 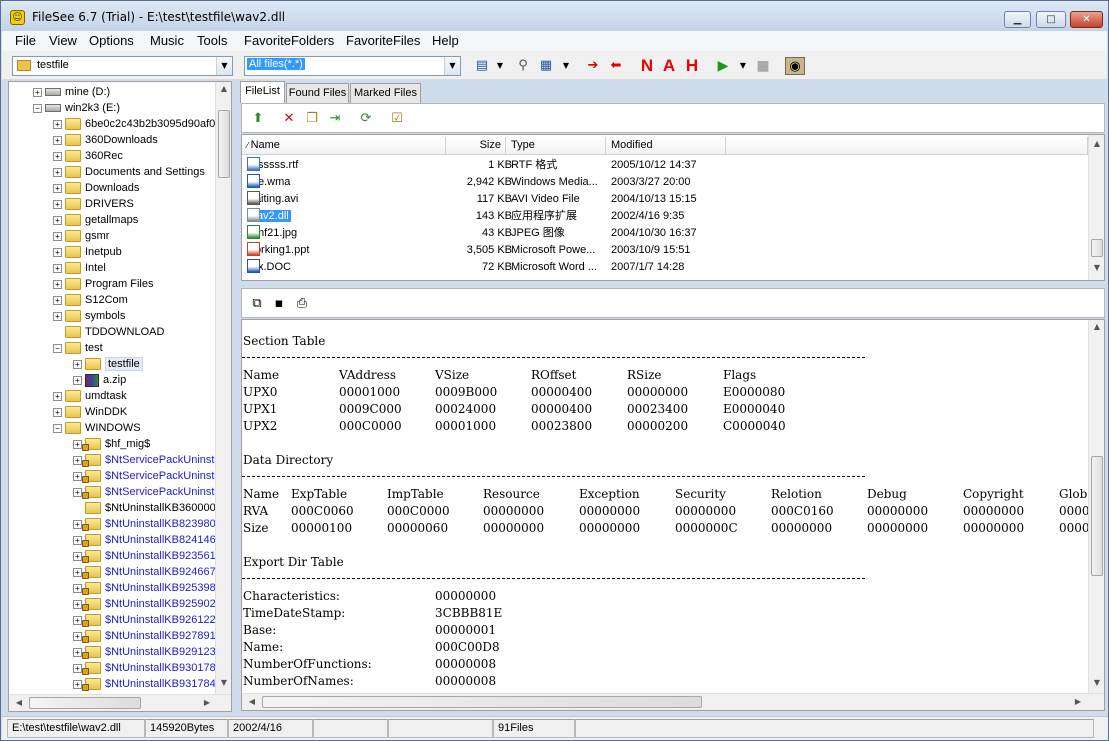 I want to click on move-to-icon: ⇥, so click(x=335, y=119).